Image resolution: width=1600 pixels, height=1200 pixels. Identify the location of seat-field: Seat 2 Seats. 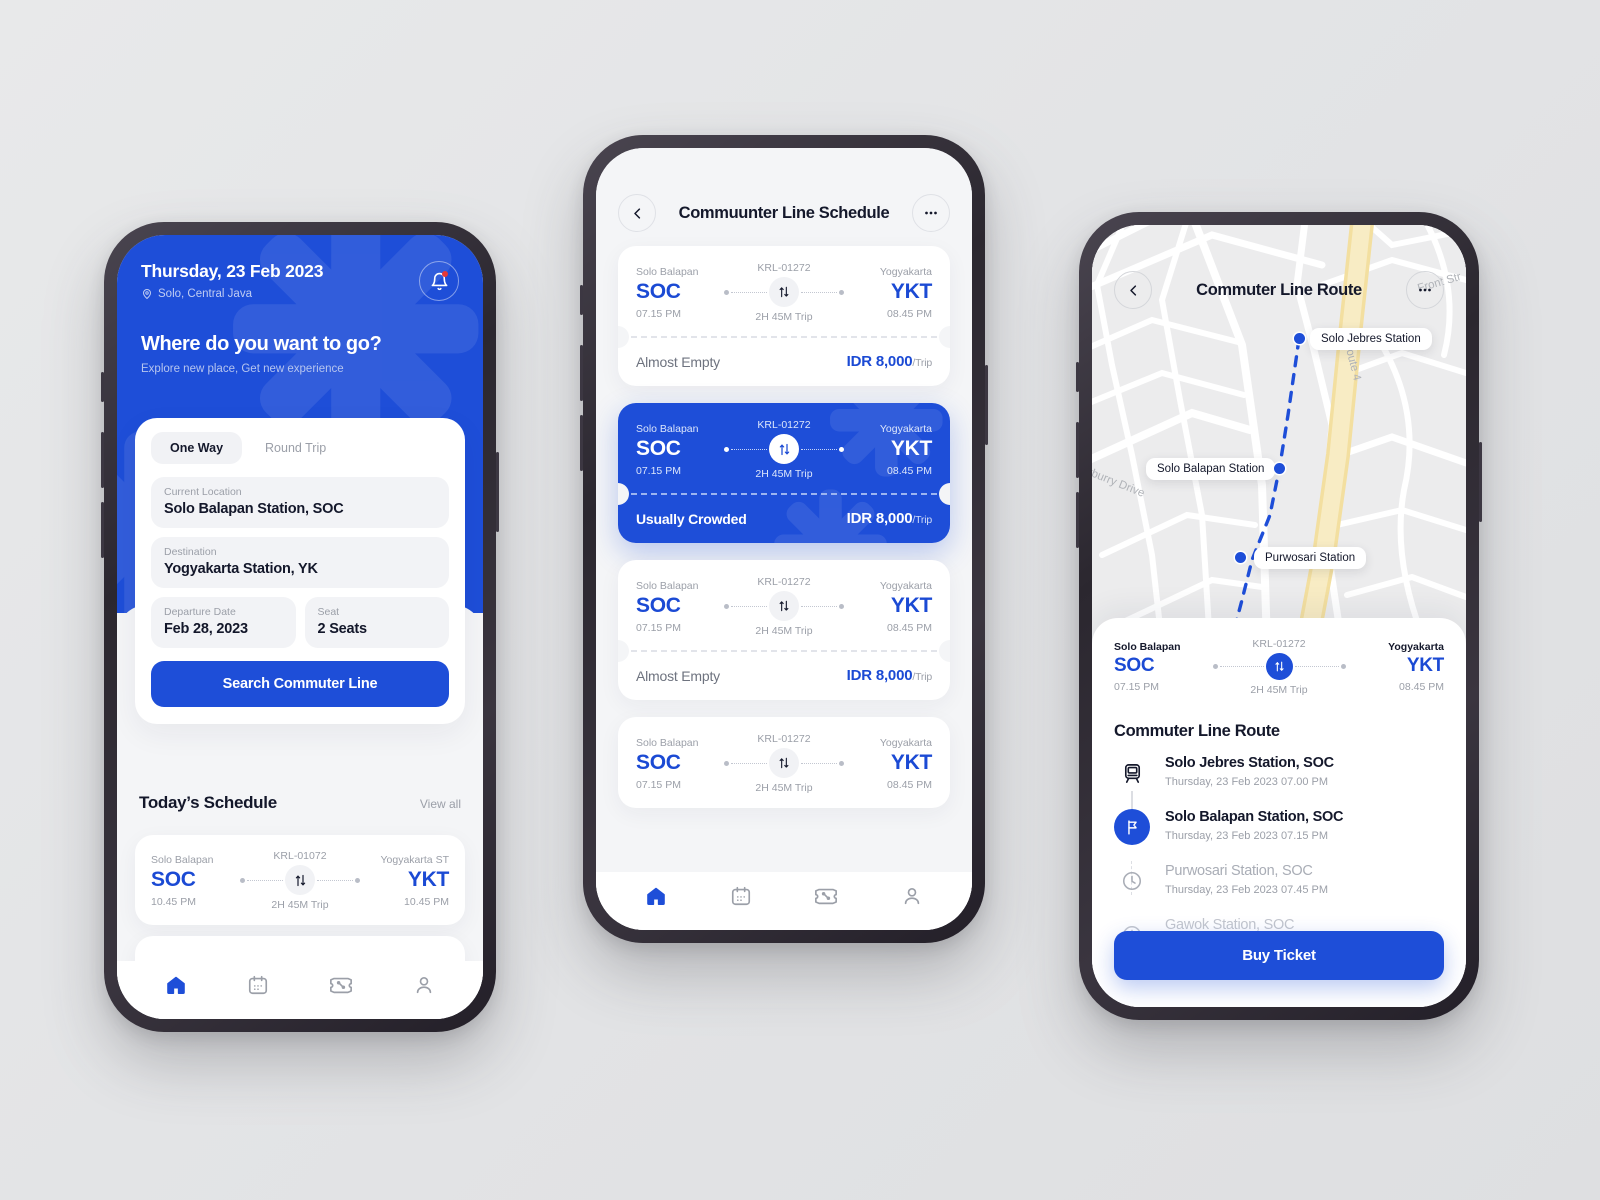
(376, 622).